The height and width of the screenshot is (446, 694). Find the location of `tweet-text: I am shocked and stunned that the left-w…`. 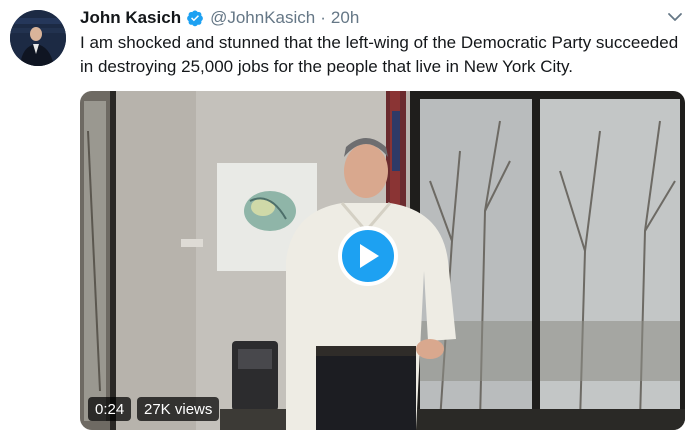

tweet-text: I am shocked and stunned that the left-w… is located at coordinates (379, 54).